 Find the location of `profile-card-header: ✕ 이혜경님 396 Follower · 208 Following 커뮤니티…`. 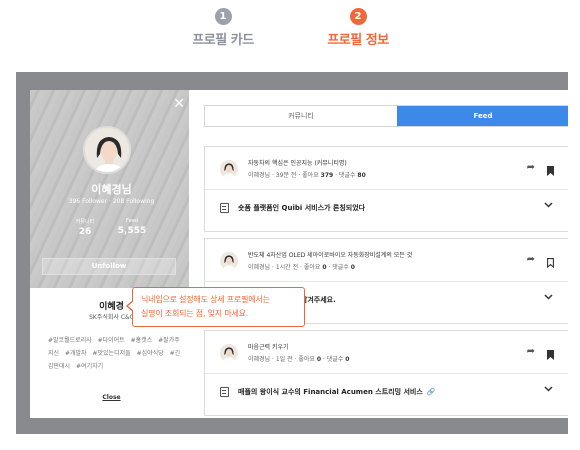

profile-card-header: ✕ 이혜경님 396 Follower · 208 Following 커뮤니티… is located at coordinates (111, 189).